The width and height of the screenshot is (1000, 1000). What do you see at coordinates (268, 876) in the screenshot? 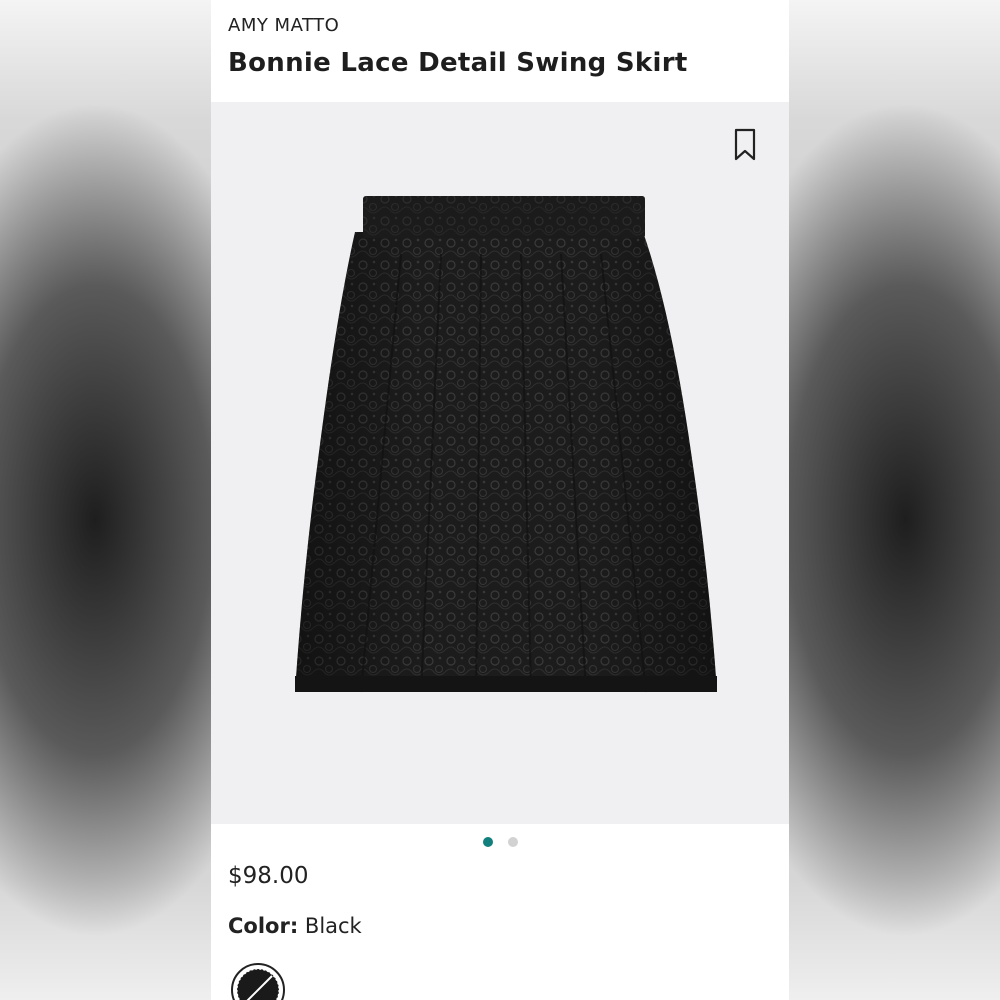
I see `product-price: $98.00` at bounding box center [268, 876].